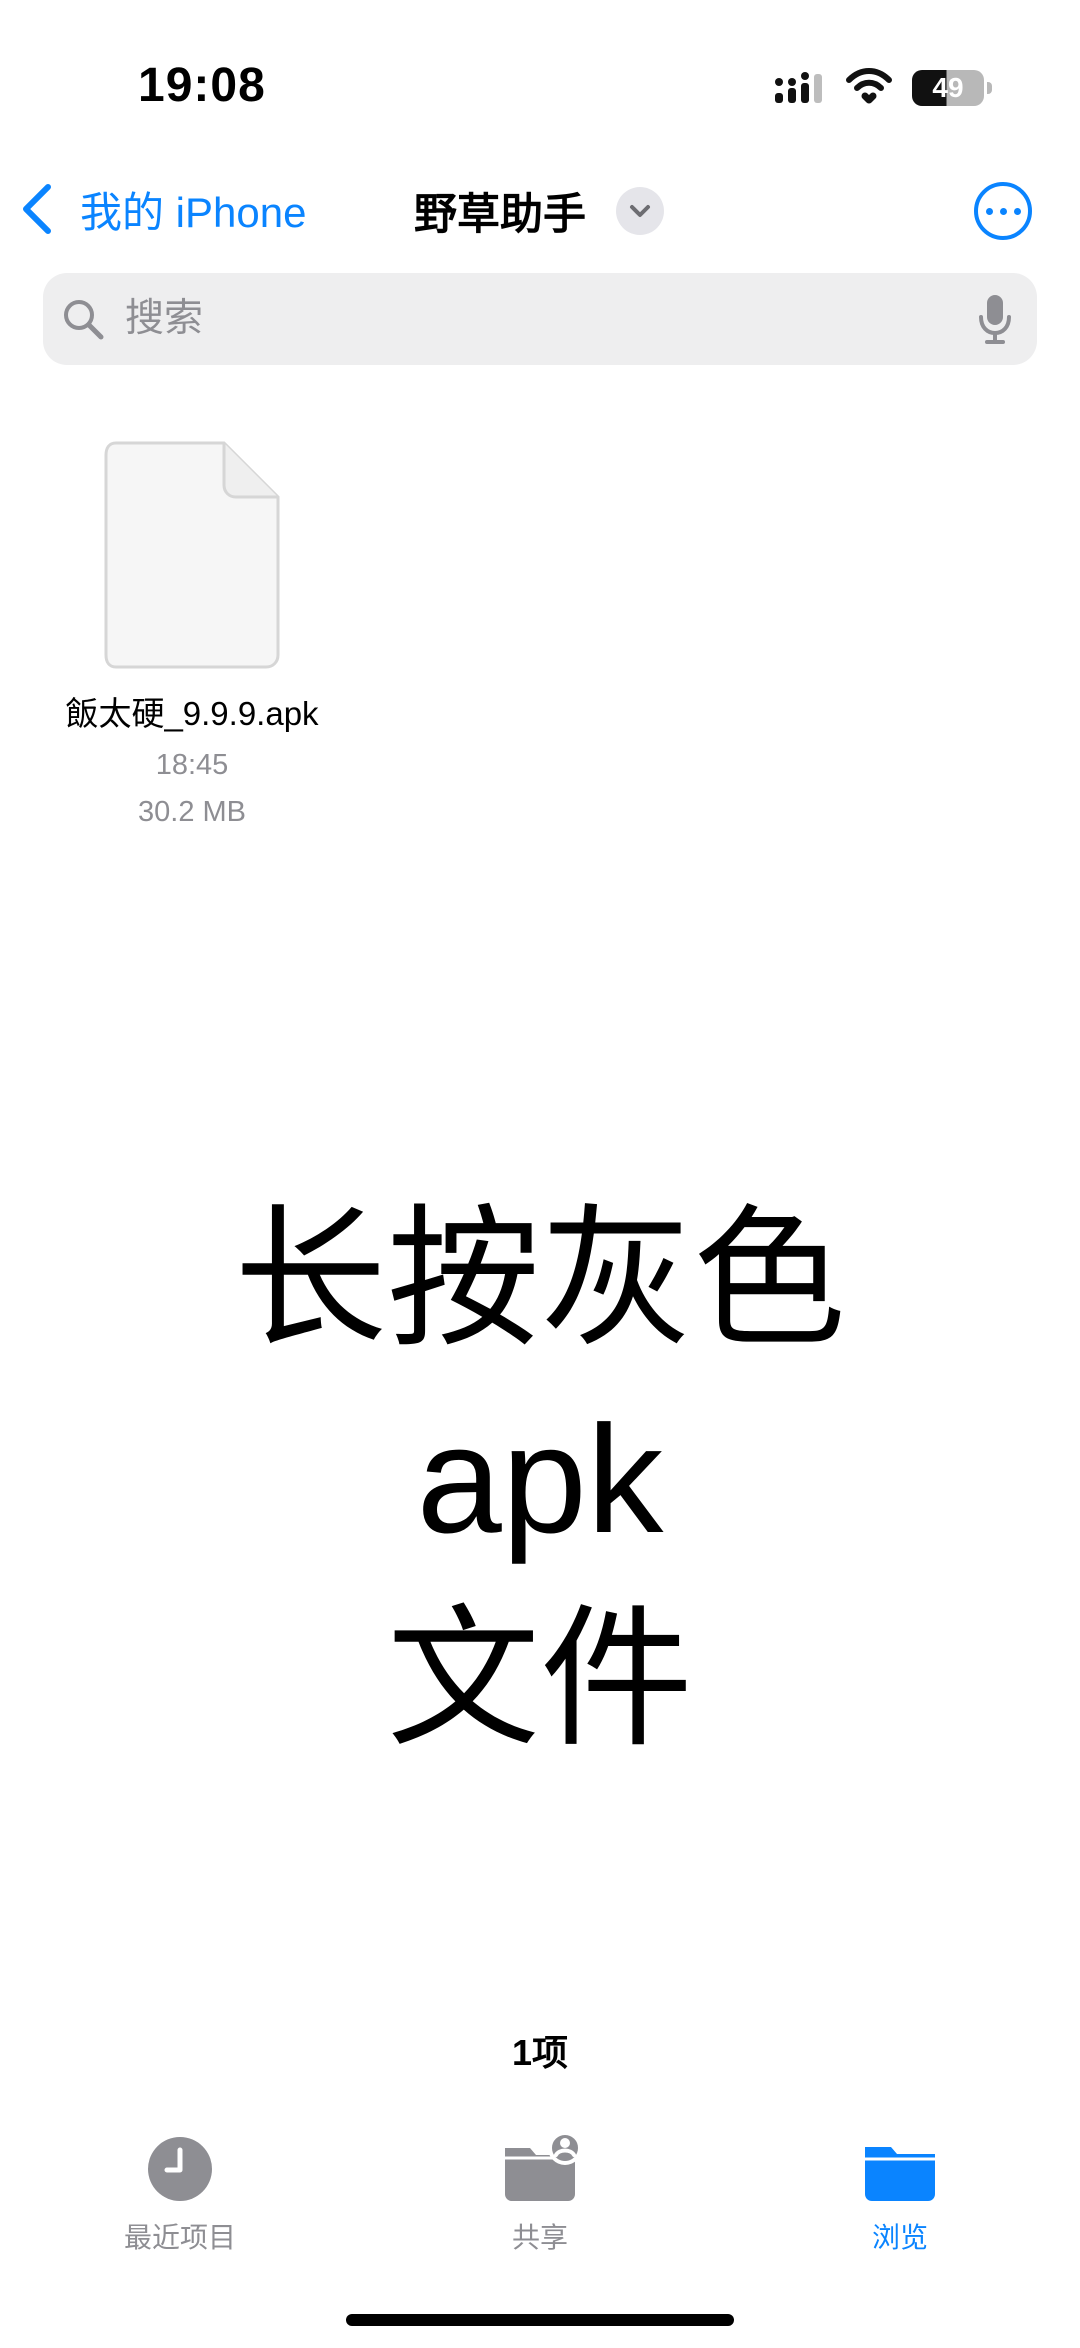 The image size is (1080, 2348). What do you see at coordinates (900, 2174) in the screenshot?
I see `folder-icon` at bounding box center [900, 2174].